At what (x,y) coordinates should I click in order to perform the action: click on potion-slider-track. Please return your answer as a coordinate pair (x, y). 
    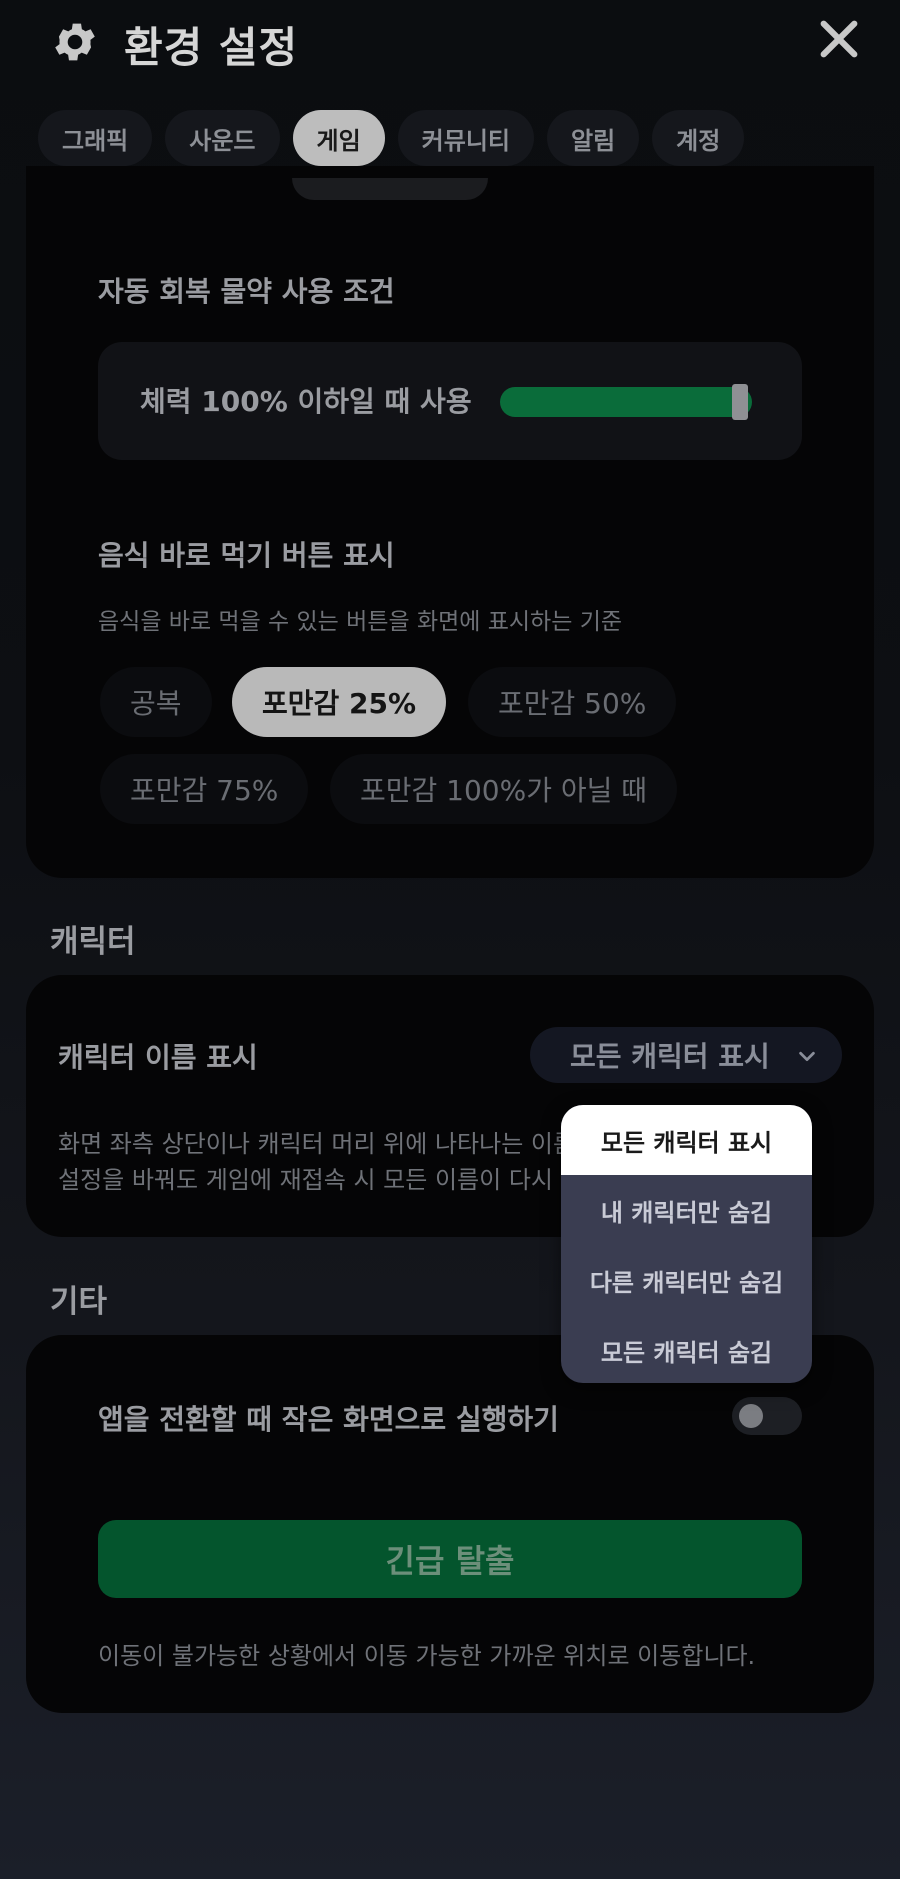
    Looking at the image, I should click on (626, 402).